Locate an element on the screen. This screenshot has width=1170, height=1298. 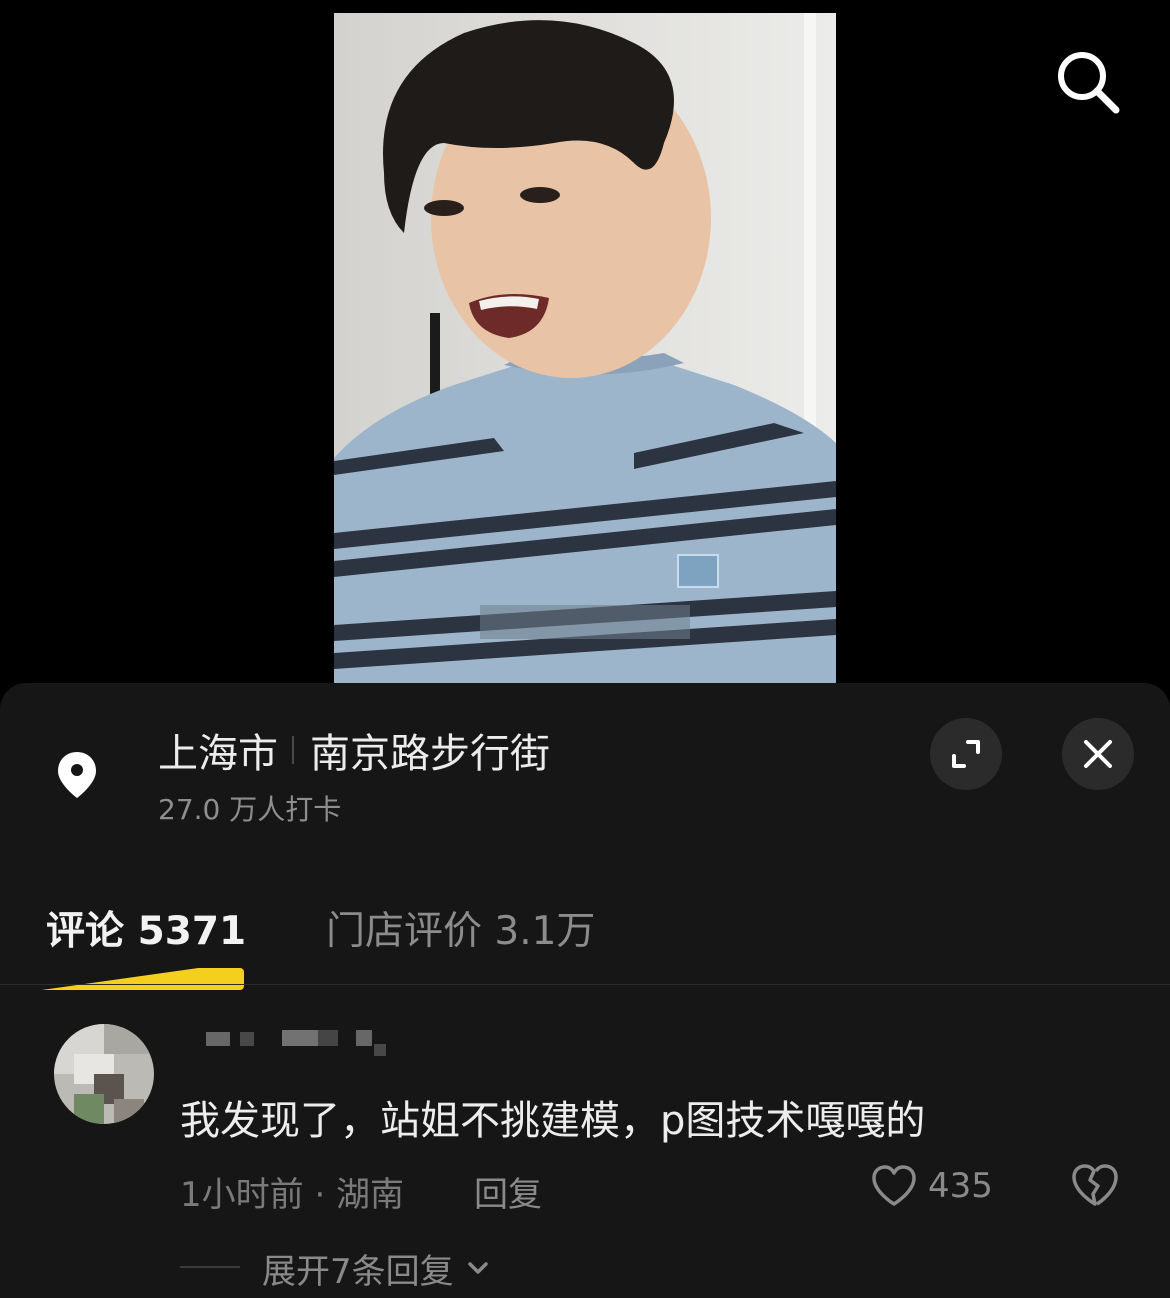
comment-text: 我发现了，站姐不挑建模，p图技术嘎嘎的 is located at coordinates (553, 1121).